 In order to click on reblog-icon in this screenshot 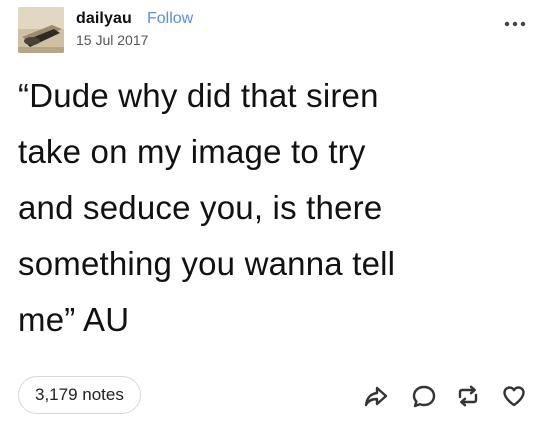, I will do `click(468, 396)`.